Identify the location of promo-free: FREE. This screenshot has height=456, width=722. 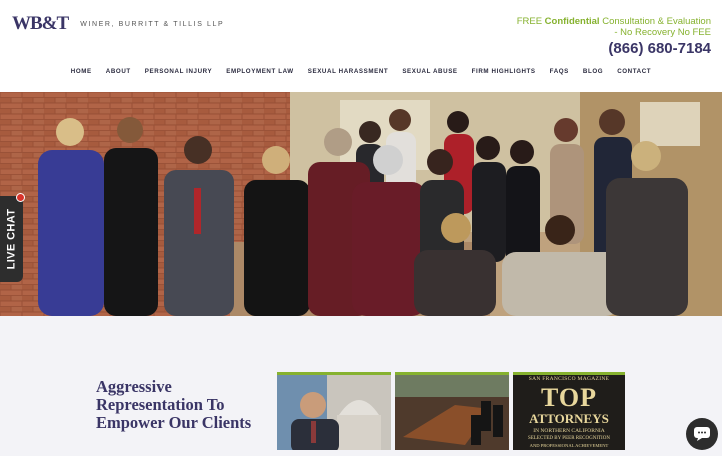
(529, 21).